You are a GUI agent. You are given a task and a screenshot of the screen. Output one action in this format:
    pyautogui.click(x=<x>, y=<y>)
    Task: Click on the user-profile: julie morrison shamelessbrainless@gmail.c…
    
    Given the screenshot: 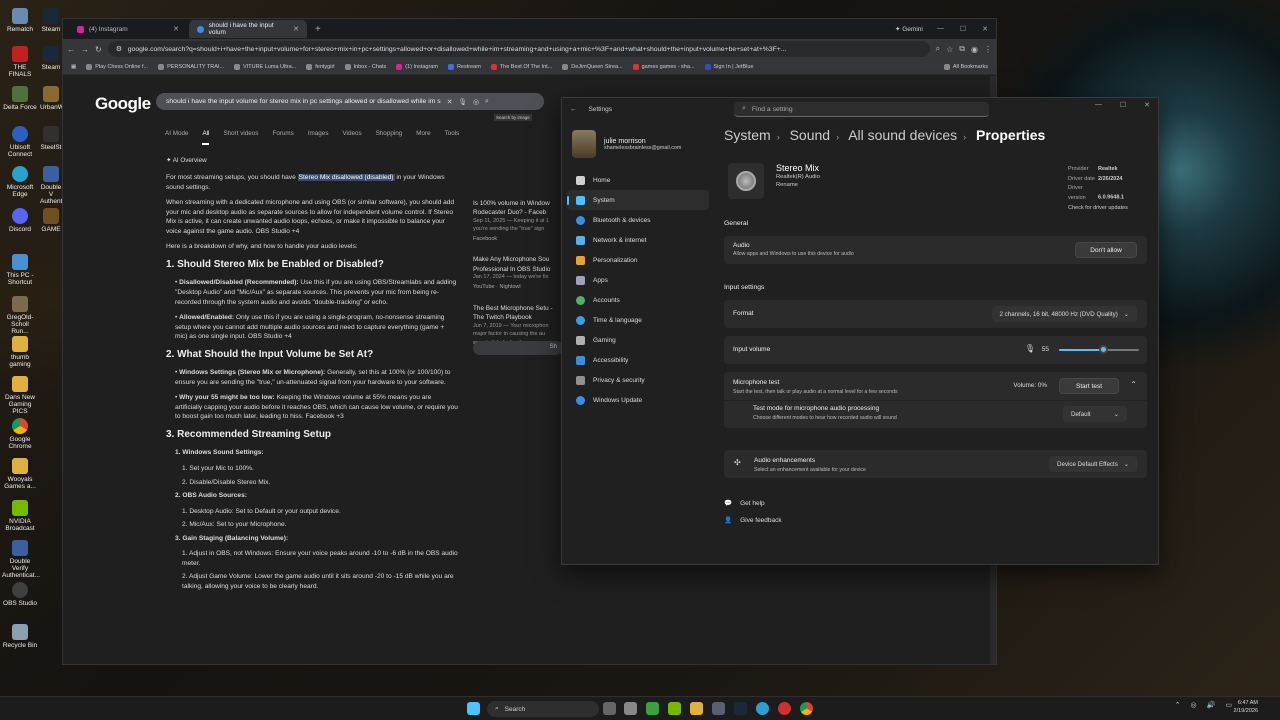 What is the action you would take?
    pyautogui.click(x=626, y=144)
    